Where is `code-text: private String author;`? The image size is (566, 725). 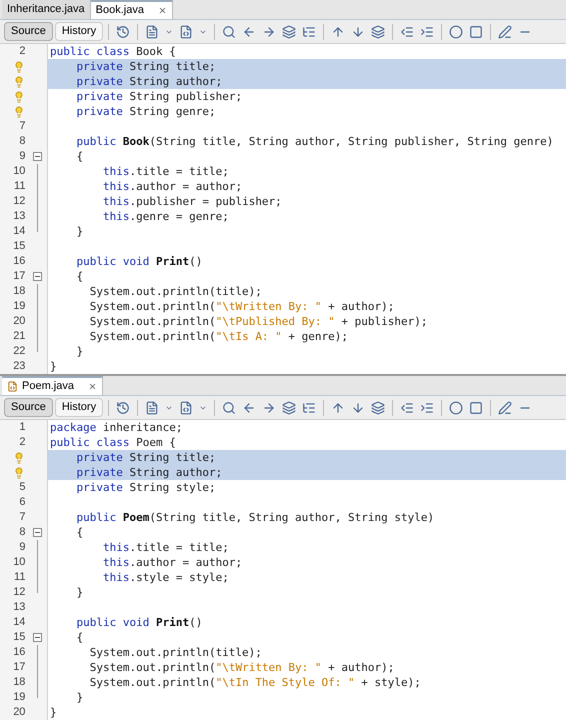 code-text: private String author; is located at coordinates (148, 81).